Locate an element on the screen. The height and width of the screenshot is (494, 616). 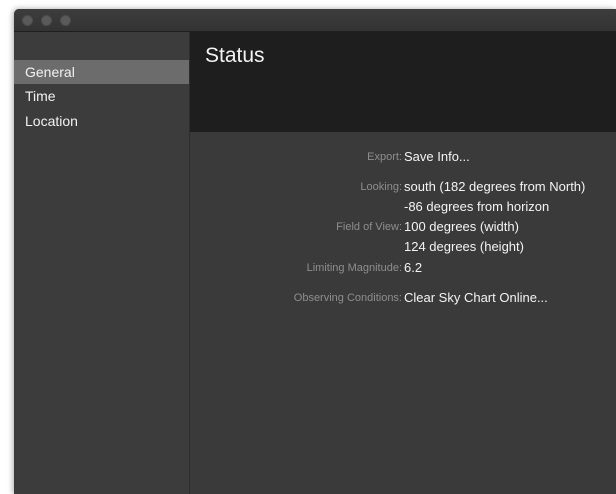
title-bar is located at coordinates (315, 20).